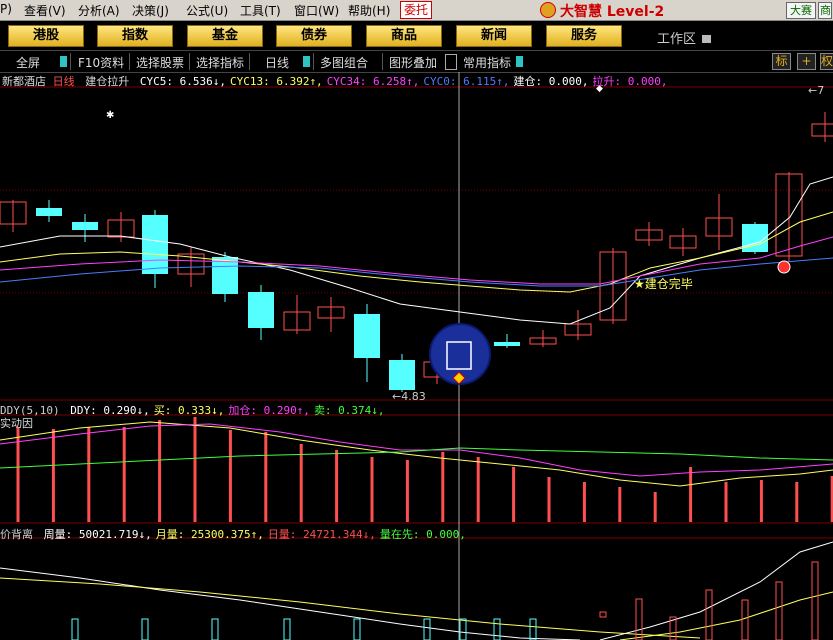  Describe the element at coordinates (663, 283) in the screenshot. I see `build-complete-label: ★建仓完毕` at that location.